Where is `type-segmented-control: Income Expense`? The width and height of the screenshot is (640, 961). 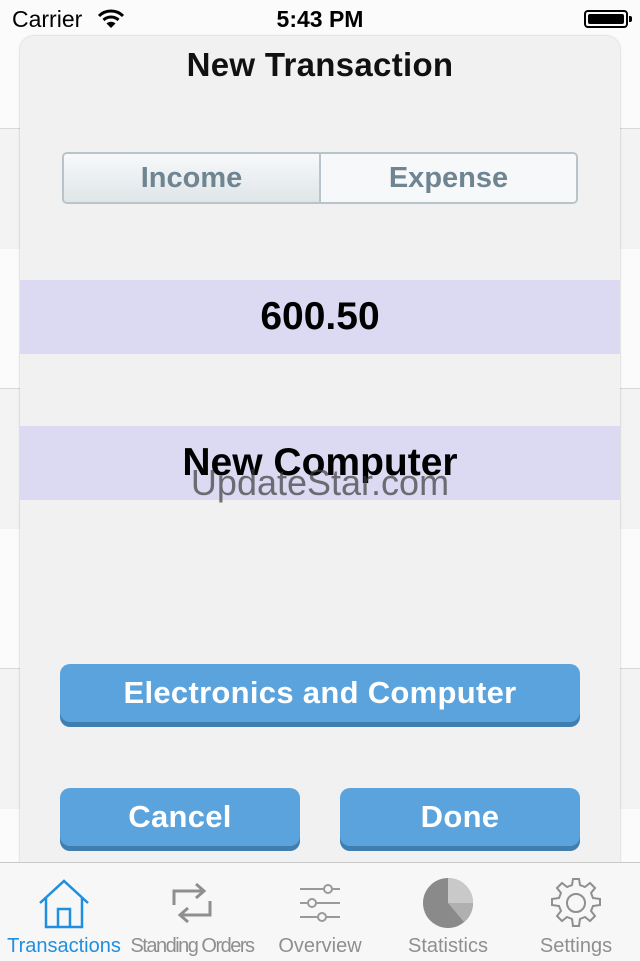
type-segmented-control: Income Expense is located at coordinates (320, 178).